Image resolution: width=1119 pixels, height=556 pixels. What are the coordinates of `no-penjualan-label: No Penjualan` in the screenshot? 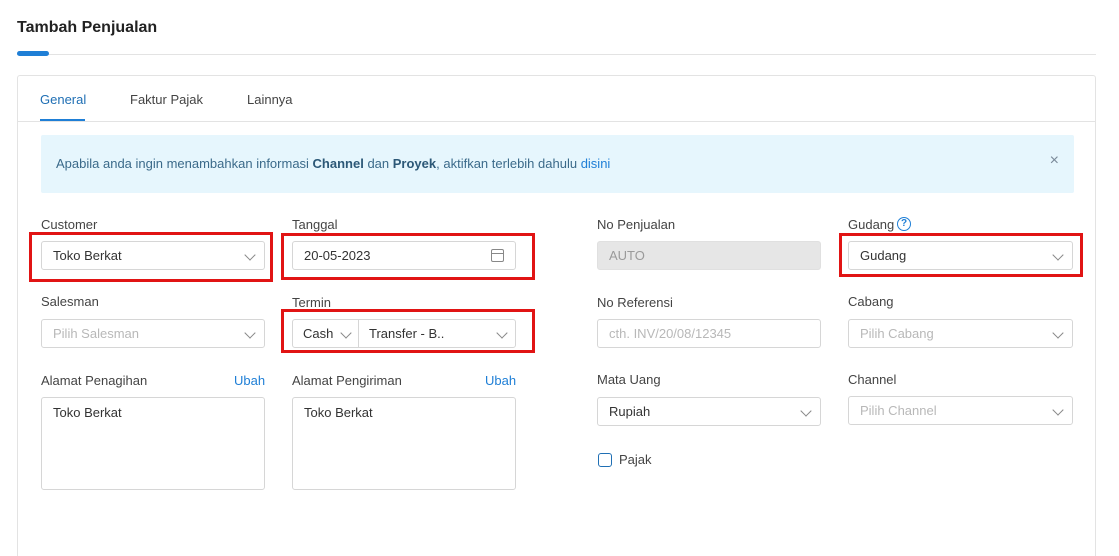 It's located at (636, 224).